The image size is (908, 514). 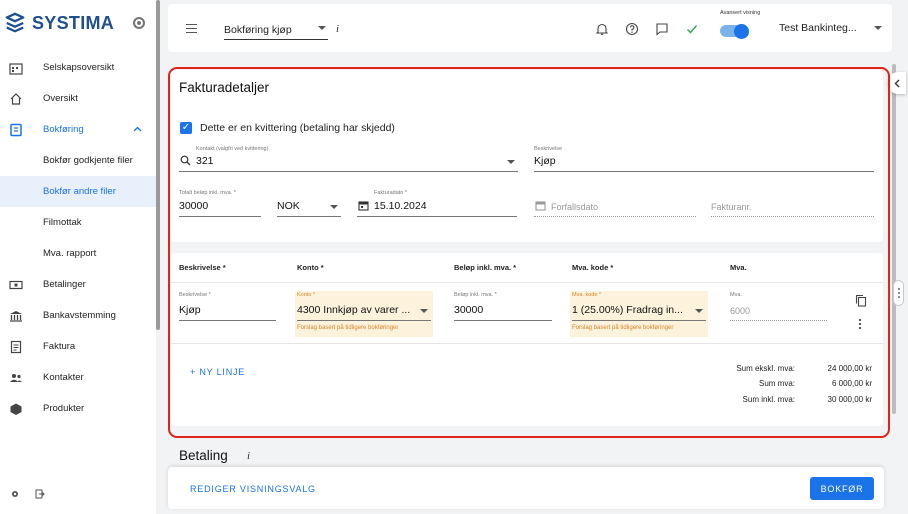 What do you see at coordinates (526, 488) in the screenshot?
I see `bottom-action-bar: REDIGER VISNINGSVALG BOKFØR` at bounding box center [526, 488].